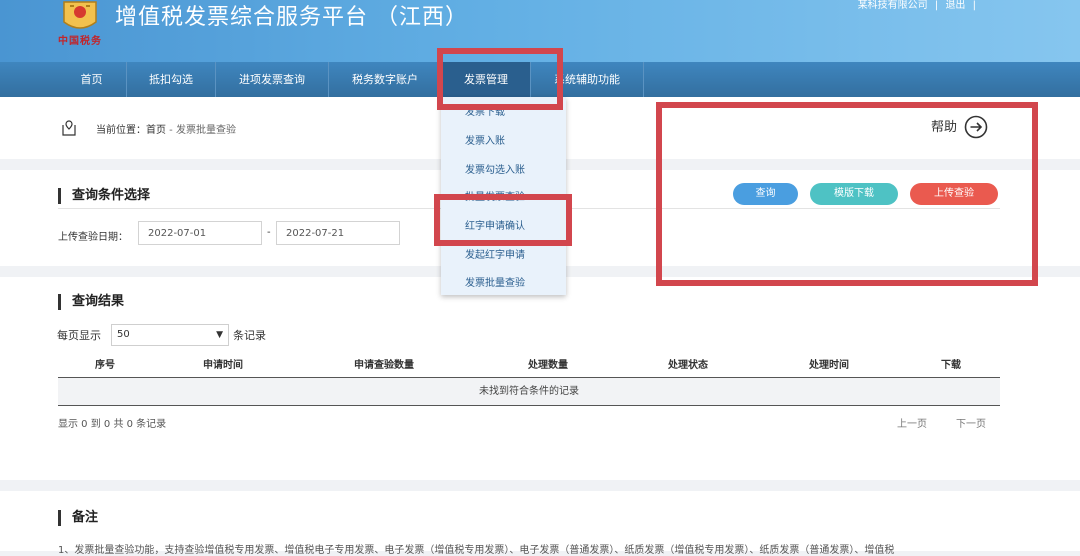 The height and width of the screenshot is (556, 1080). What do you see at coordinates (123, 334) in the screenshot?
I see `per-page-value: 50` at bounding box center [123, 334].